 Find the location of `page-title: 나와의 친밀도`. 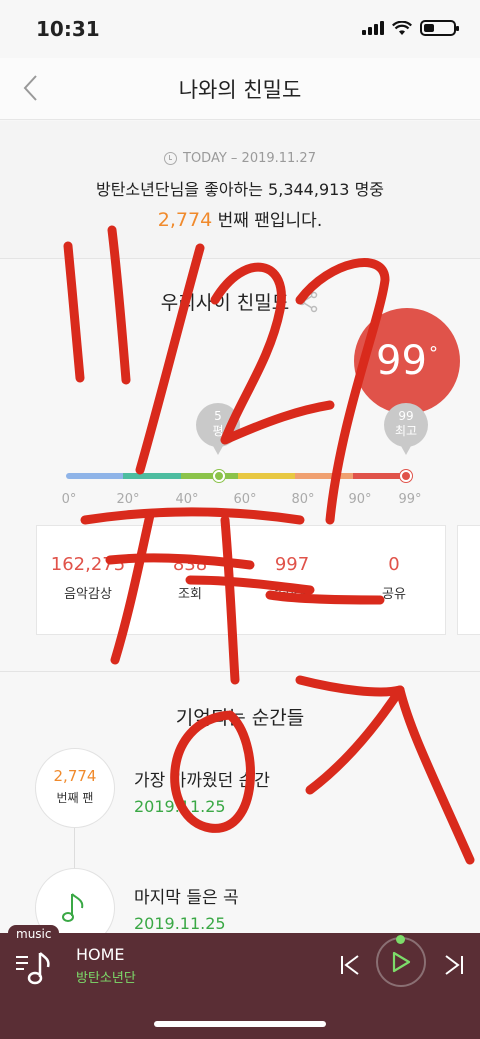

page-title: 나와의 친밀도 is located at coordinates (240, 90).